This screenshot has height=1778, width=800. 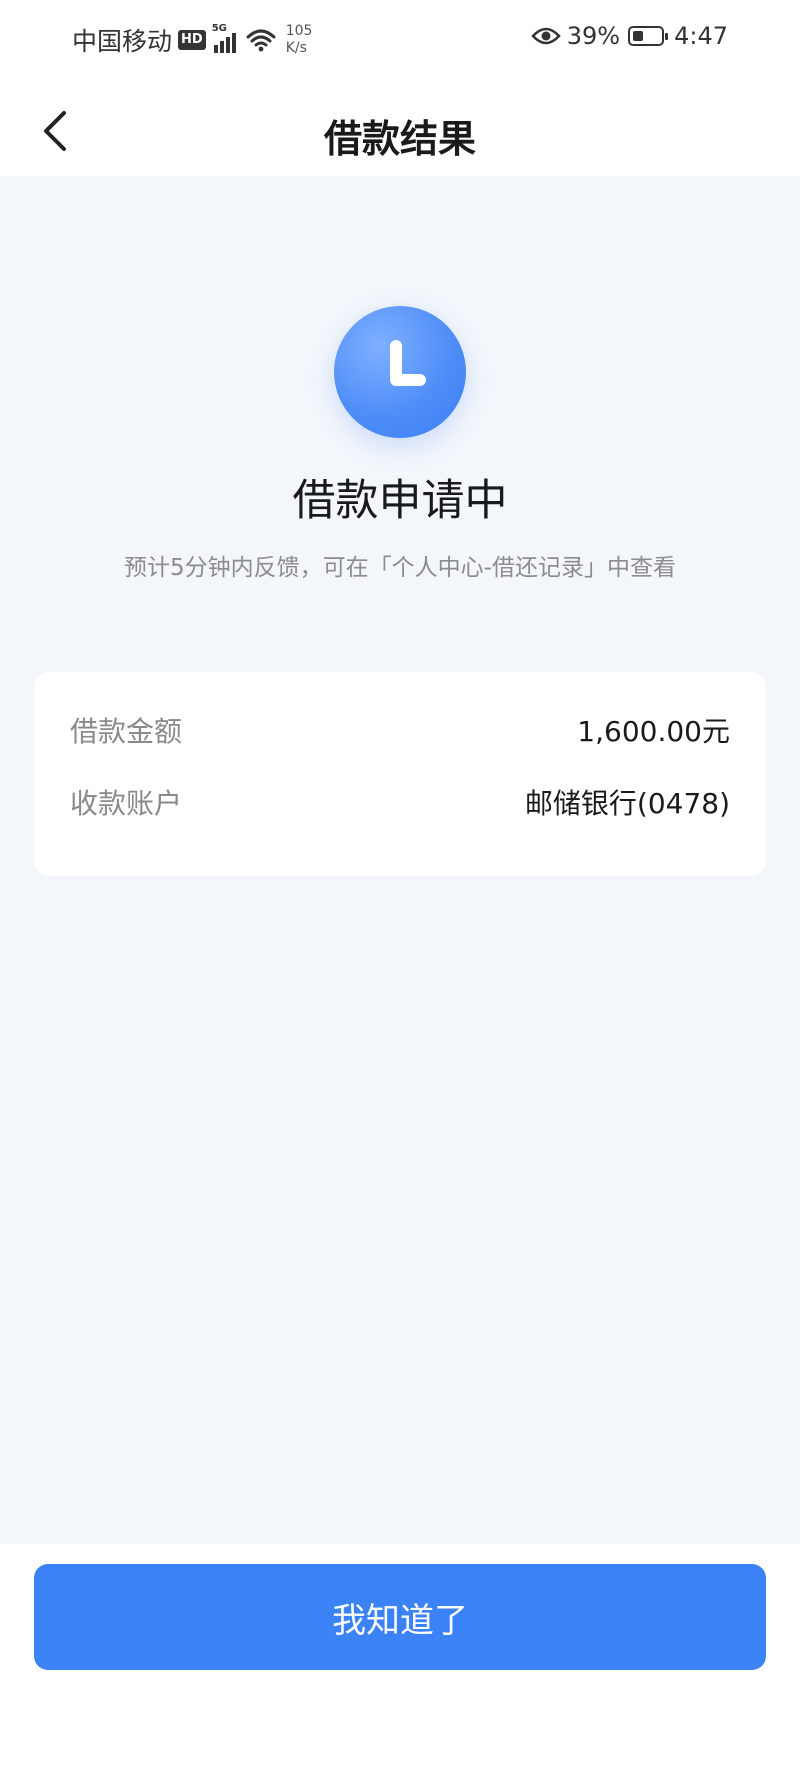 What do you see at coordinates (400, 774) in the screenshot?
I see `loan-info-card: 借款金额 1,600.00元 收款账户 邮储银行(0478)` at bounding box center [400, 774].